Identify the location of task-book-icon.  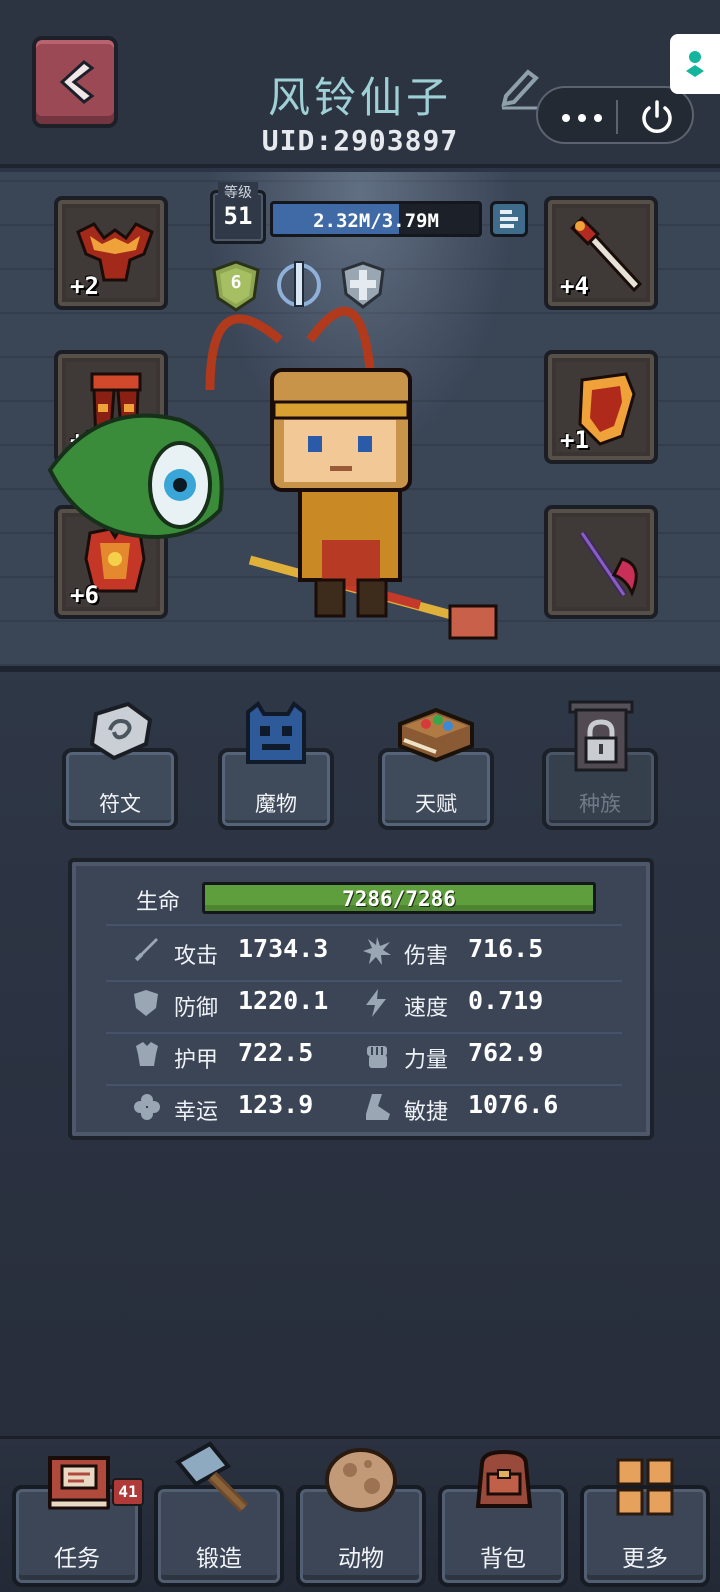
(79, 1483).